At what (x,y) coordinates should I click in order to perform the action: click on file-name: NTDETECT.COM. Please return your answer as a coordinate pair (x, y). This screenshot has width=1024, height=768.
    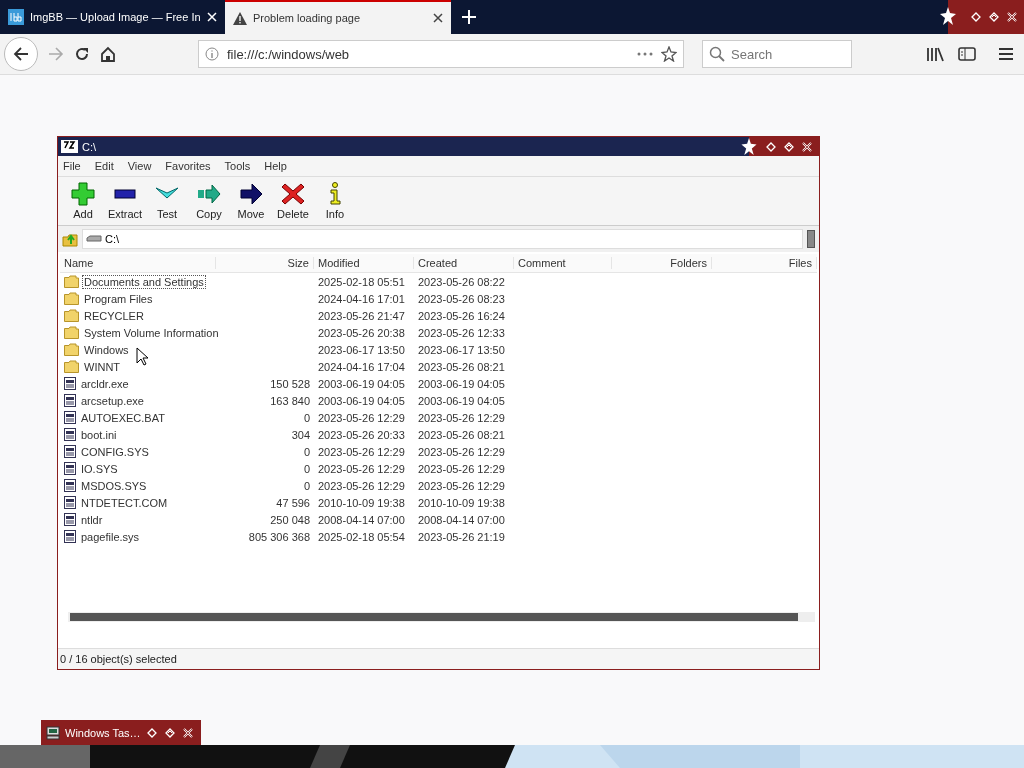
    Looking at the image, I should click on (124, 502).